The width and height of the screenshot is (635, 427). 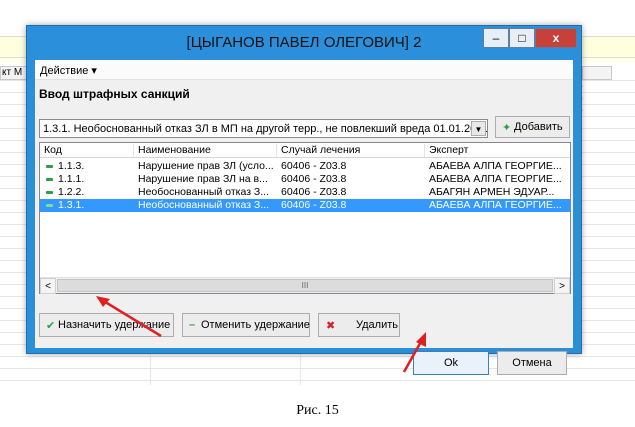 I want to click on background-column-header-right, so click(x=597, y=73).